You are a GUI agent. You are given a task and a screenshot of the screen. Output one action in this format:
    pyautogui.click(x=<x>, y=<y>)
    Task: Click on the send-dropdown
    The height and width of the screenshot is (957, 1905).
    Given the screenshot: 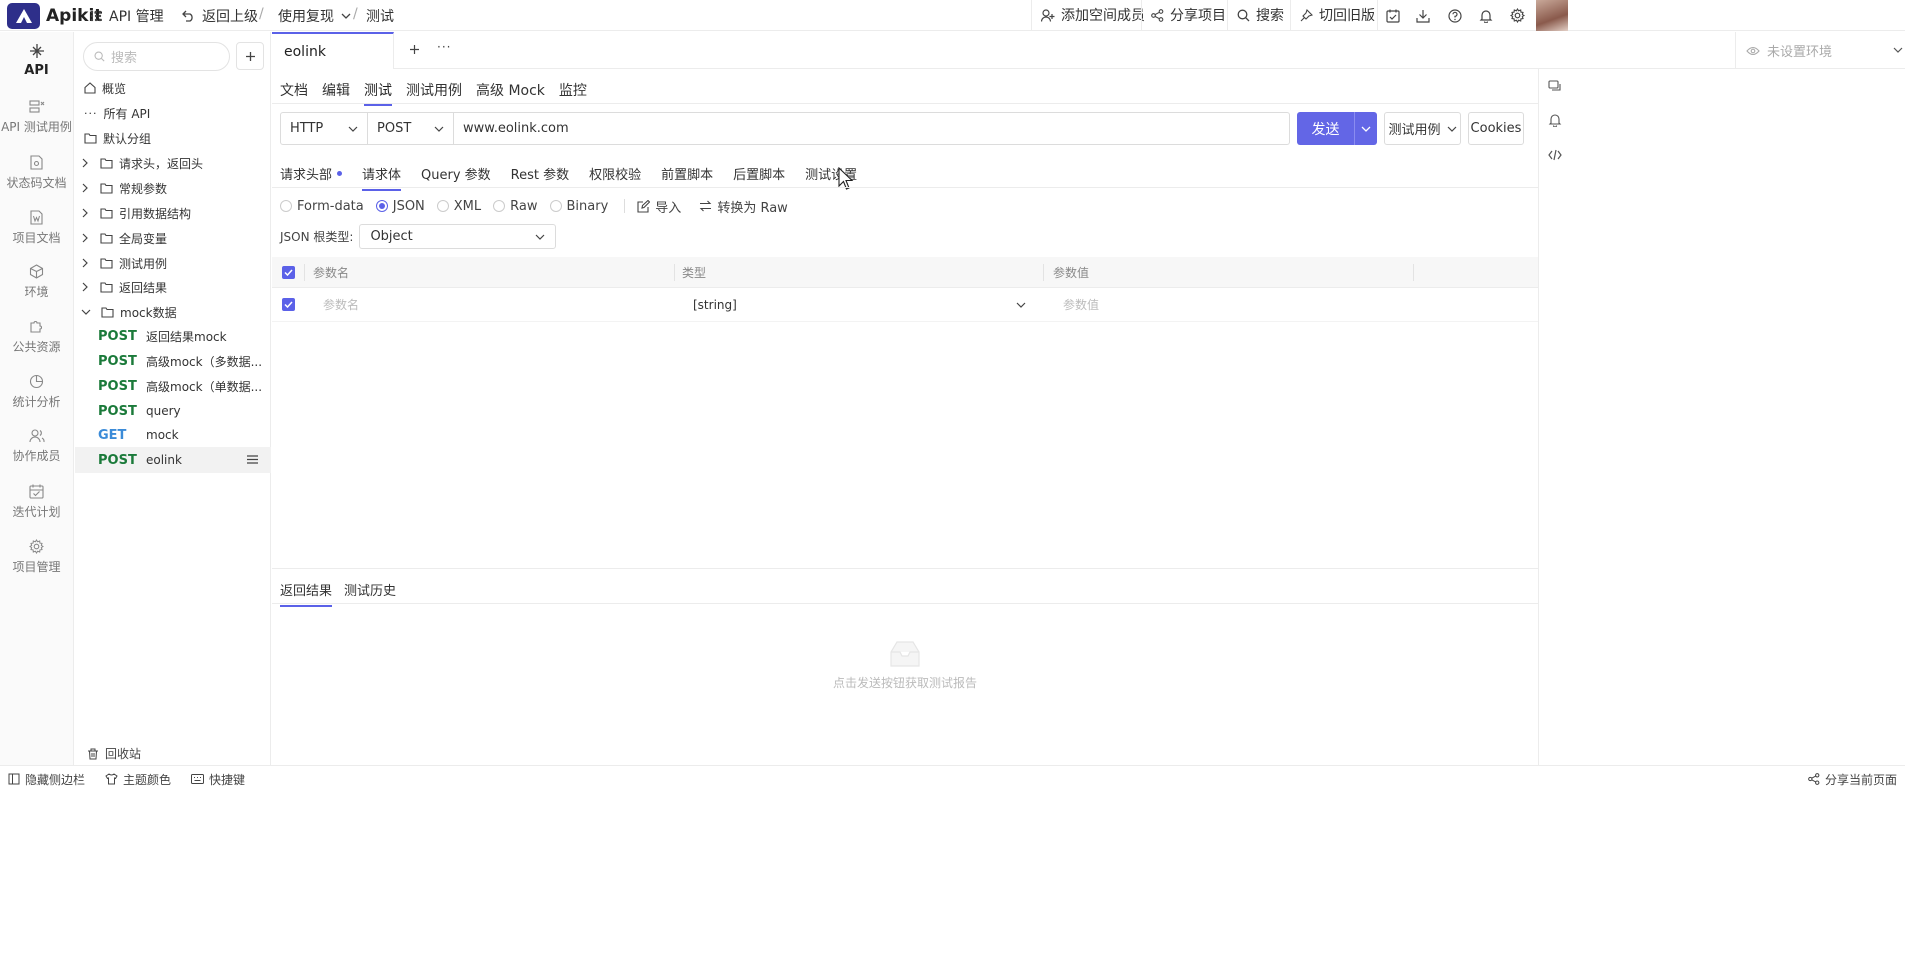 What is the action you would take?
    pyautogui.click(x=1365, y=128)
    